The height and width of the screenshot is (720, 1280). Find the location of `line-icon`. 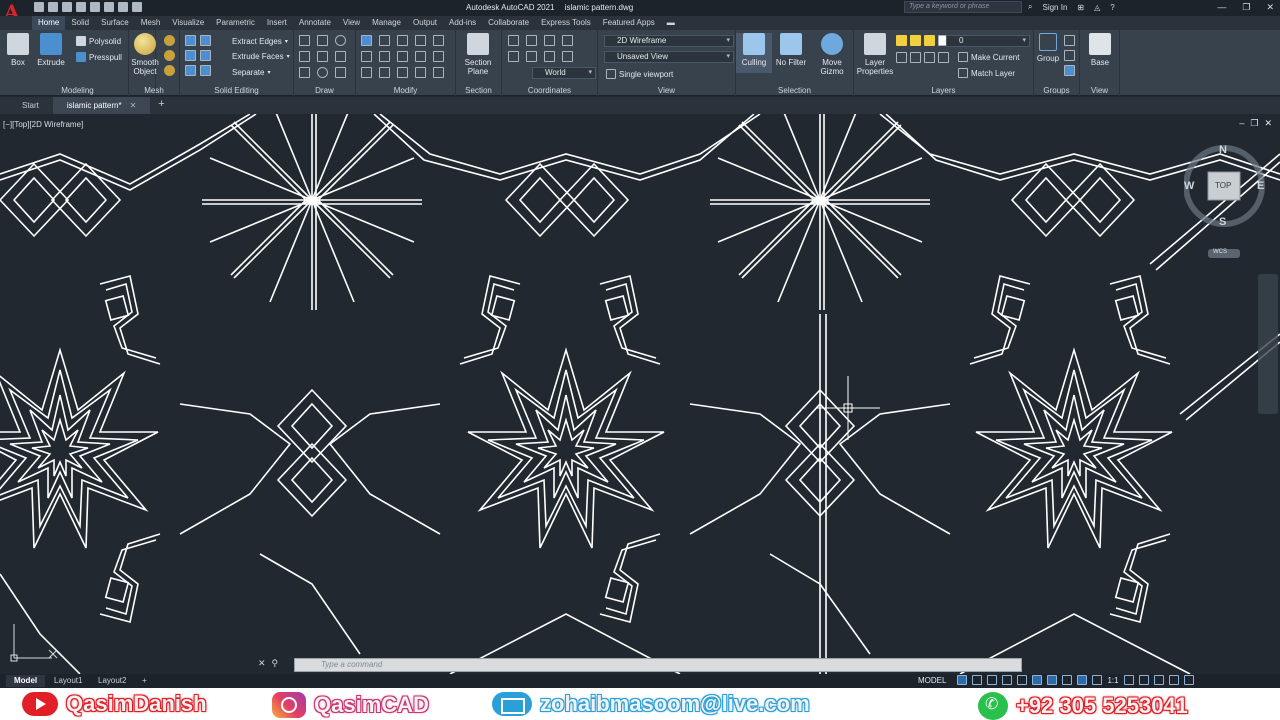

line-icon is located at coordinates (304, 40).